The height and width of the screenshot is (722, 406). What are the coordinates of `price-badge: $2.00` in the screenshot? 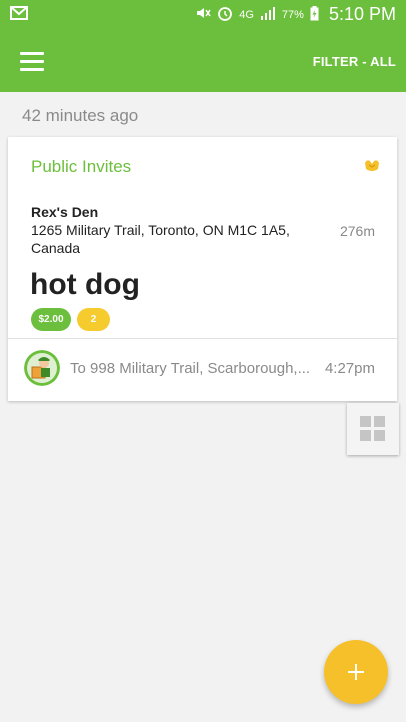 It's located at (51, 319).